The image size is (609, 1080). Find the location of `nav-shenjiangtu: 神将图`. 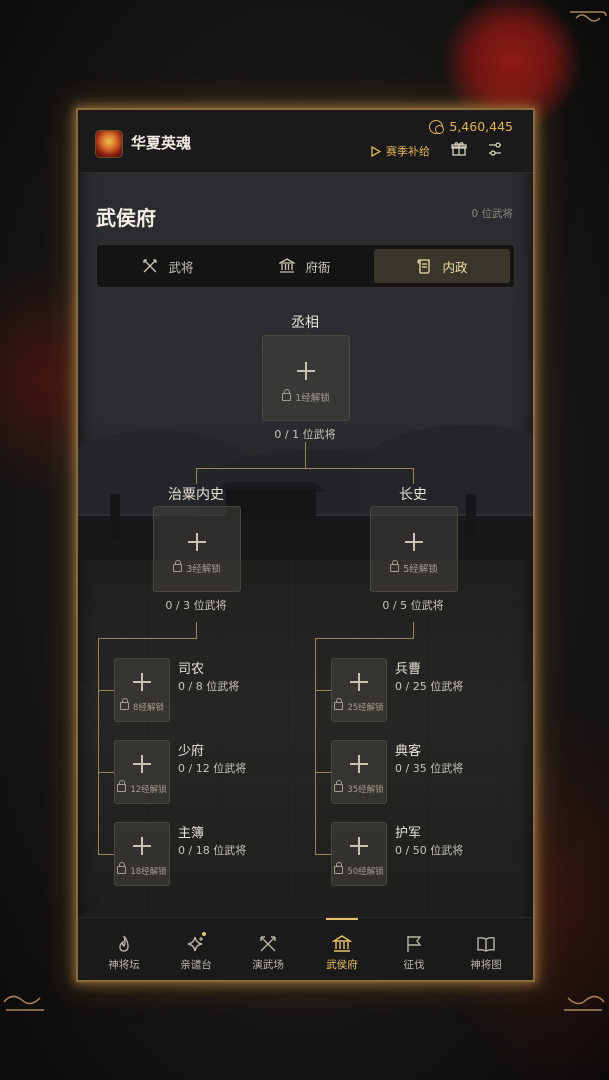

nav-shenjiangtu: 神将图 is located at coordinates (486, 949).